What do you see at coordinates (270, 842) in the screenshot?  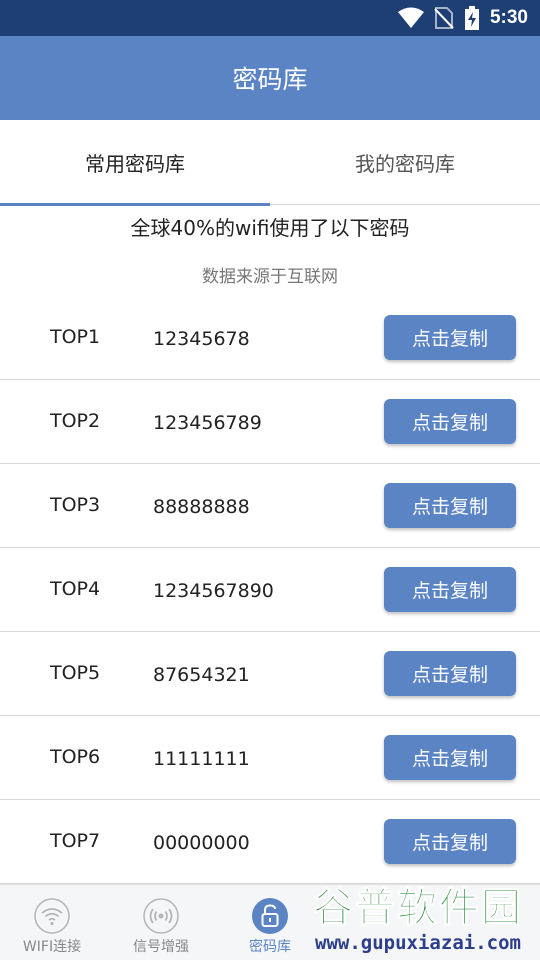 I see `list-item: TOP7 00000000 点击复制` at bounding box center [270, 842].